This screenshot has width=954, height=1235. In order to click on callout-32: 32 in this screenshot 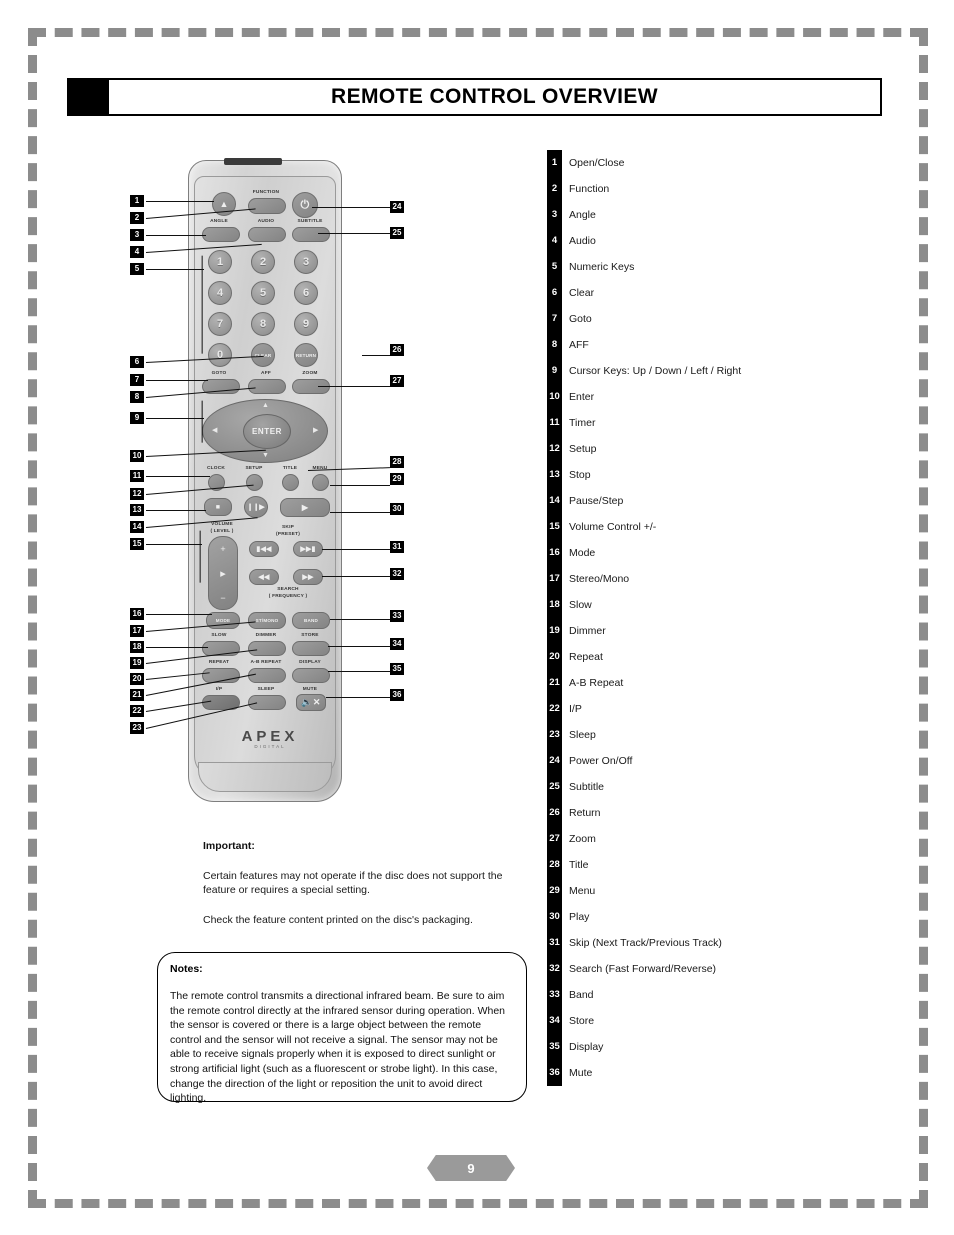, I will do `click(397, 574)`.